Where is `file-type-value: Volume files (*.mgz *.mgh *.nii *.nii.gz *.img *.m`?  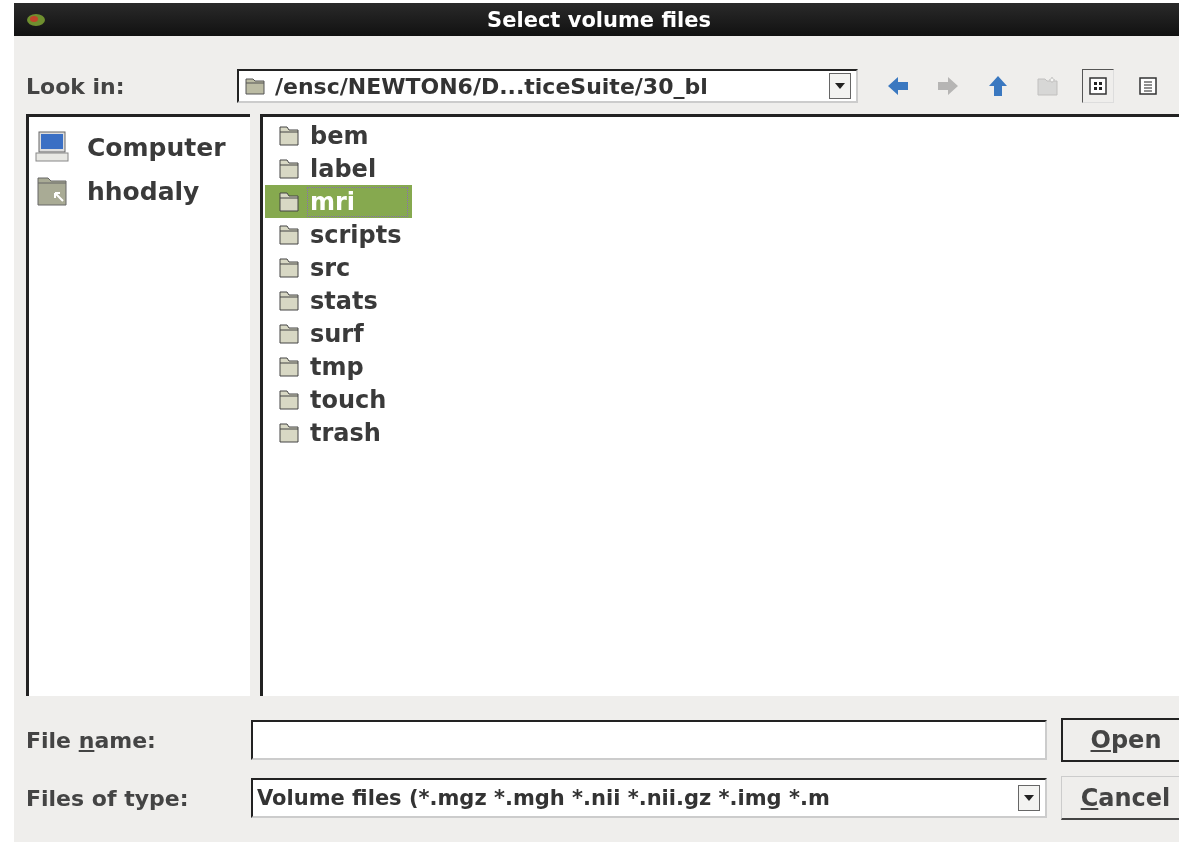 file-type-value: Volume files (*.mgz *.mgh *.nii *.nii.gz *.img *.m is located at coordinates (543, 798).